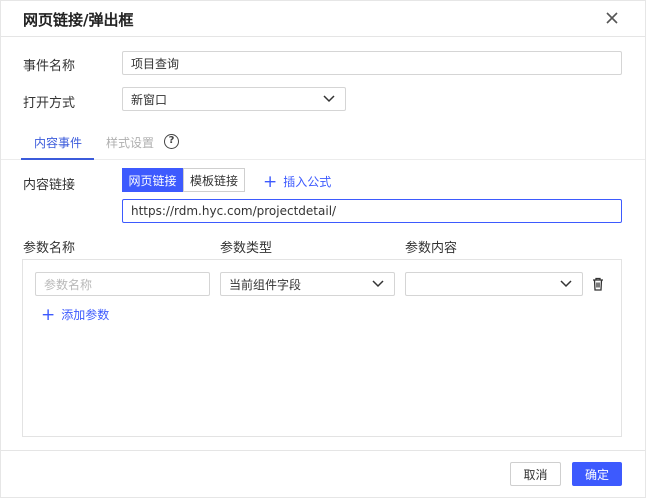 The height and width of the screenshot is (498, 646). Describe the element at coordinates (171, 141) in the screenshot. I see `help-icon: ?` at that location.